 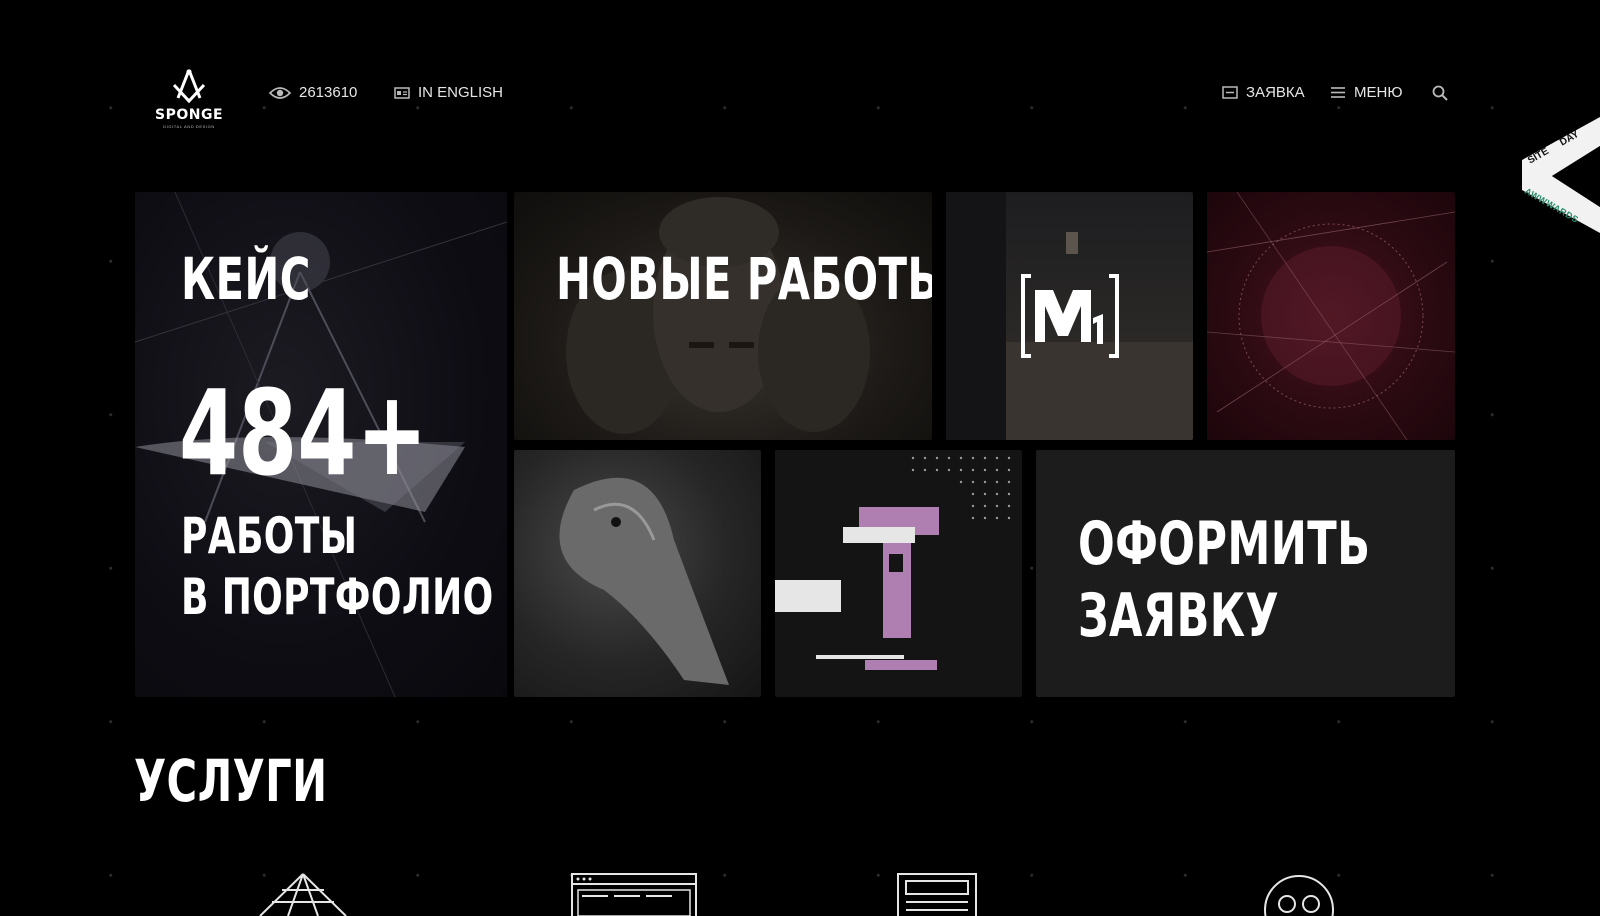 I want to click on bird-head-graphic, so click(x=644, y=581).